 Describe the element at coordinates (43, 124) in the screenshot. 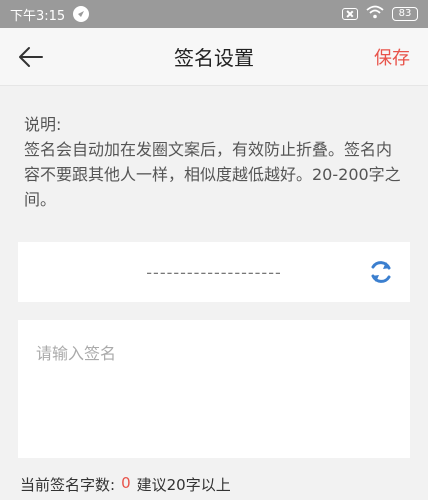

I see `description-label: 说明:` at that location.